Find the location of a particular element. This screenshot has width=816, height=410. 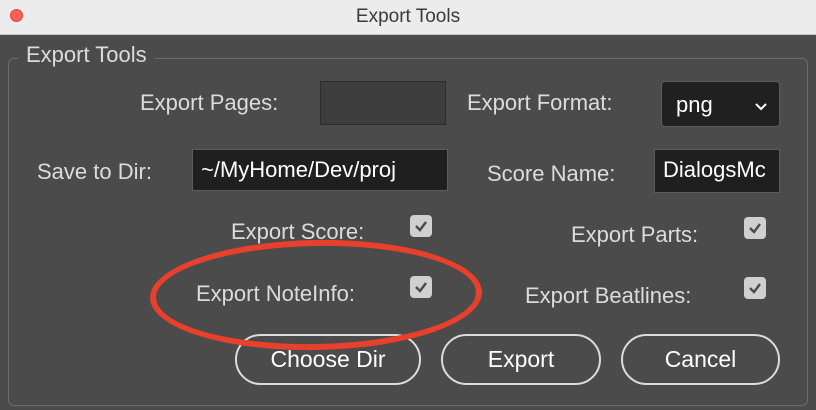

window-title: Export Tools is located at coordinates (408, 16).